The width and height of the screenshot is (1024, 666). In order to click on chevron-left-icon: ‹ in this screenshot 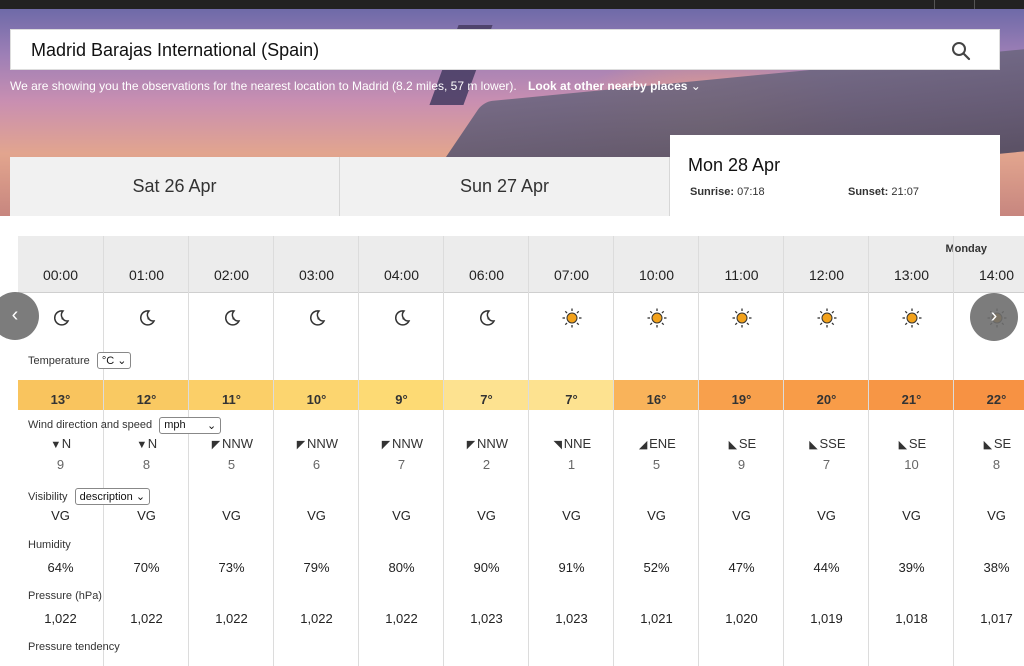, I will do `click(15, 315)`.